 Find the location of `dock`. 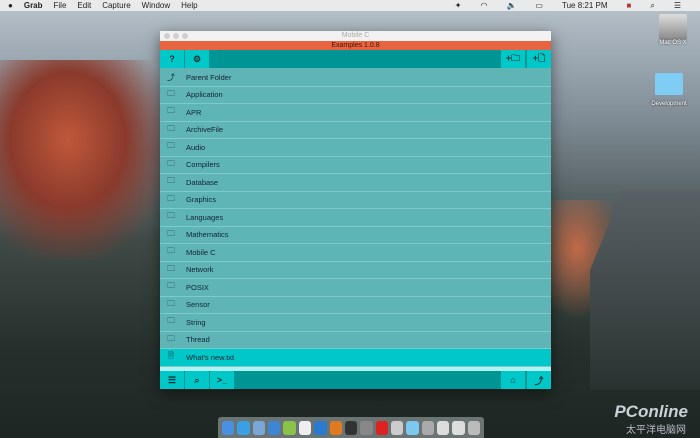

dock is located at coordinates (351, 427).